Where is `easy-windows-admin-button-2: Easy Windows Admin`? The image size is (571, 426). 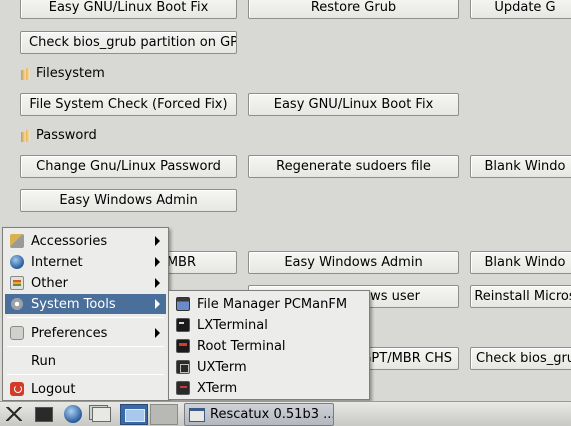 easy-windows-admin-button-2: Easy Windows Admin is located at coordinates (353, 262).